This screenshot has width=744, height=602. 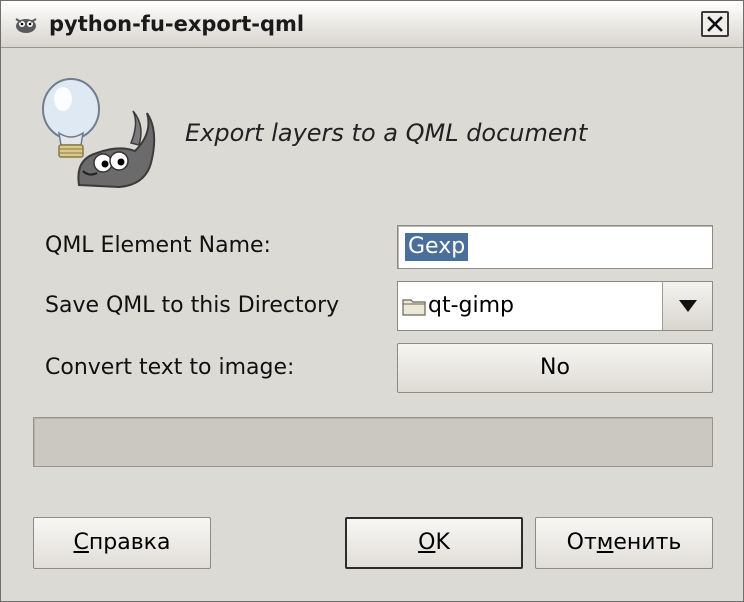 I want to click on directory-label: Save QML to this Directory, so click(x=192, y=305).